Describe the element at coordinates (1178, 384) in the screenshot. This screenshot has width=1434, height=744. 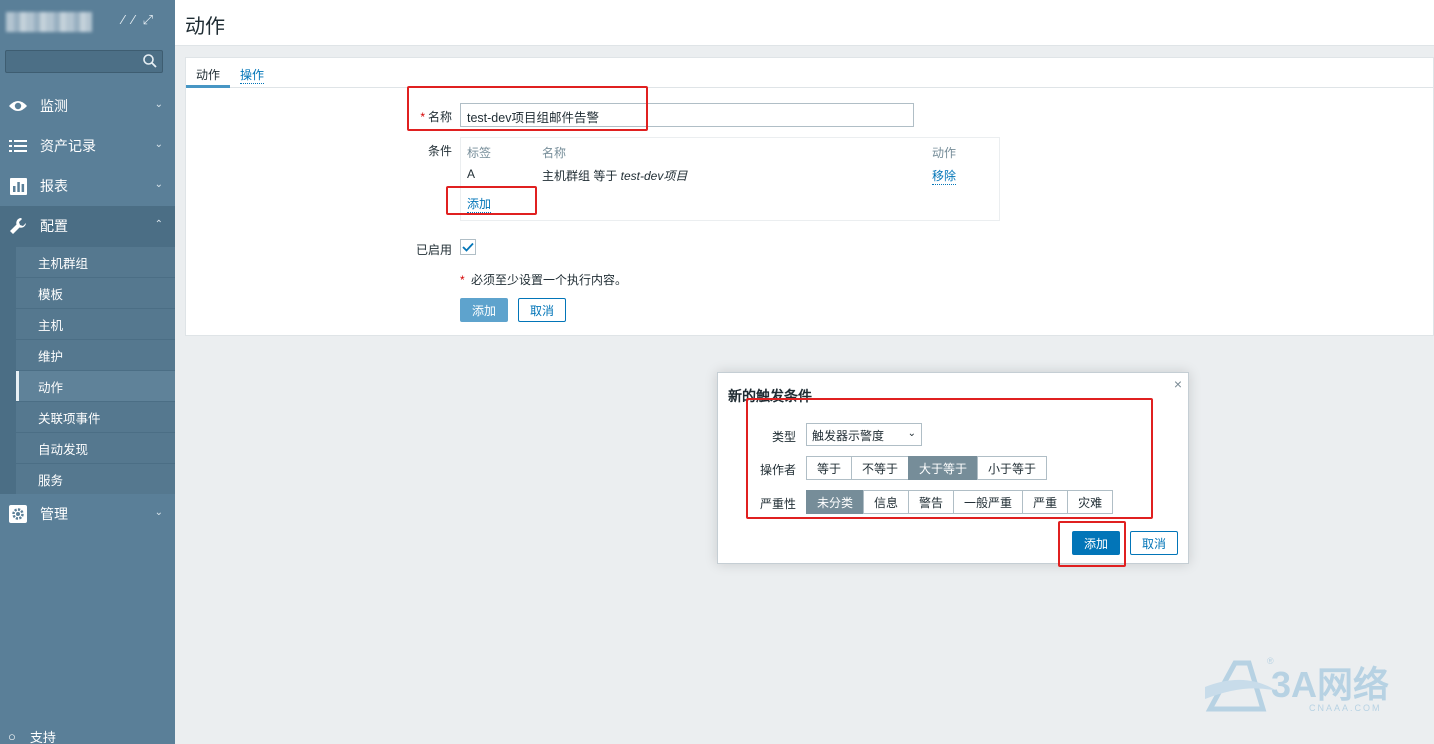
I see `close-icon: ×` at that location.